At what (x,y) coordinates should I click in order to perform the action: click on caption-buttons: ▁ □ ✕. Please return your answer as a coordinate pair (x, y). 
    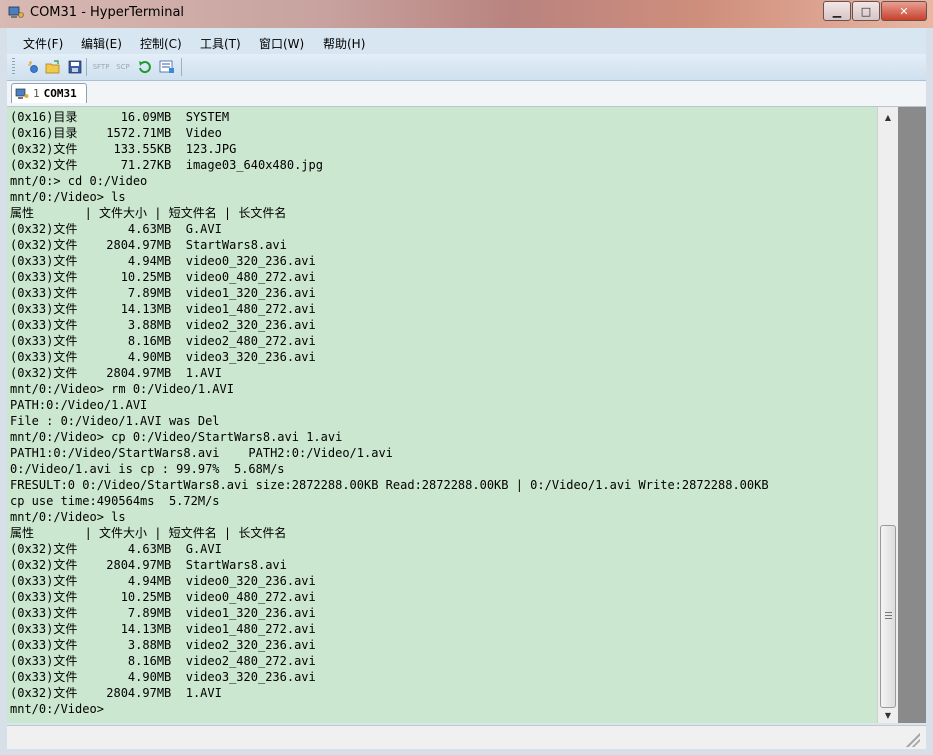
    Looking at the image, I should click on (874, 11).